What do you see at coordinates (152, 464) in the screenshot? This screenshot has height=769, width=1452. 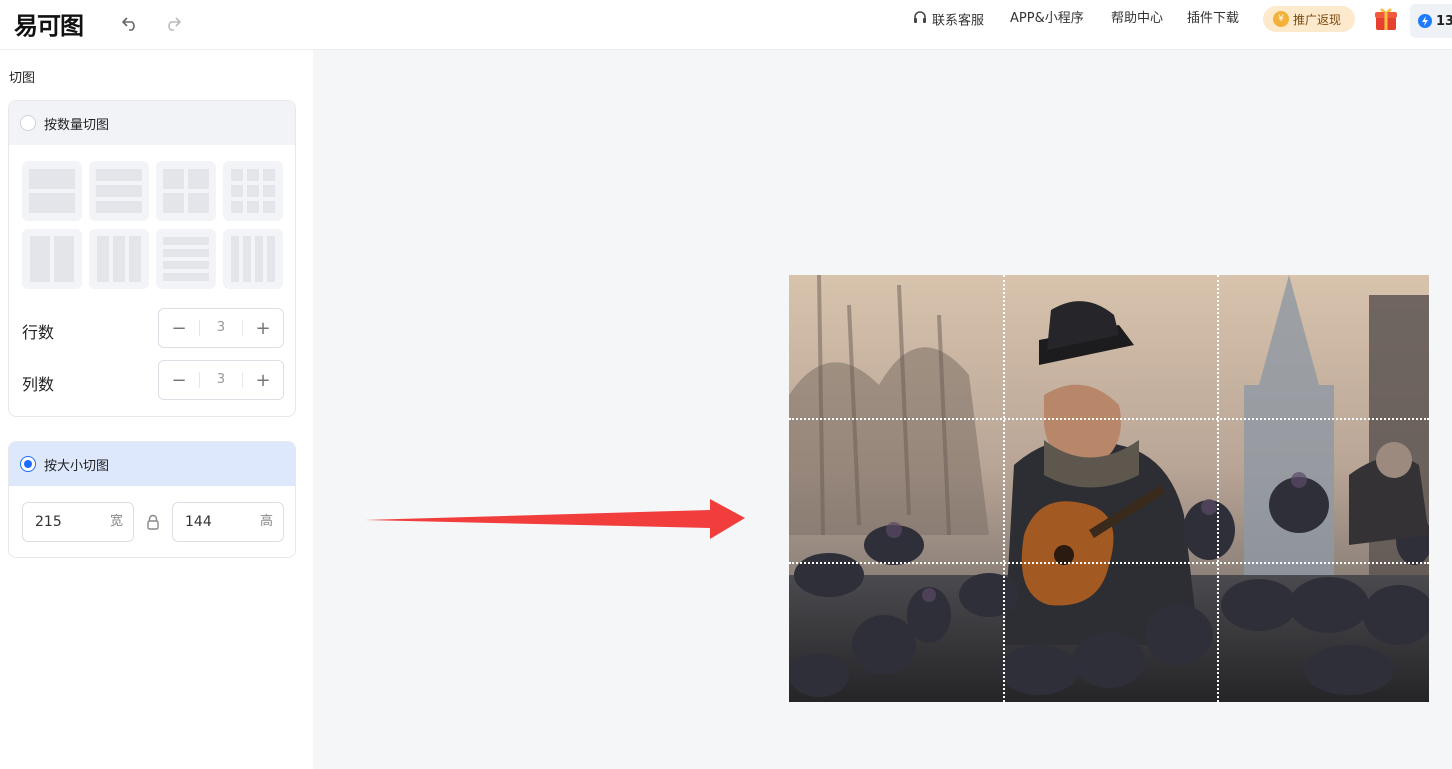 I see `slice-by-size-option: 按大小切图` at bounding box center [152, 464].